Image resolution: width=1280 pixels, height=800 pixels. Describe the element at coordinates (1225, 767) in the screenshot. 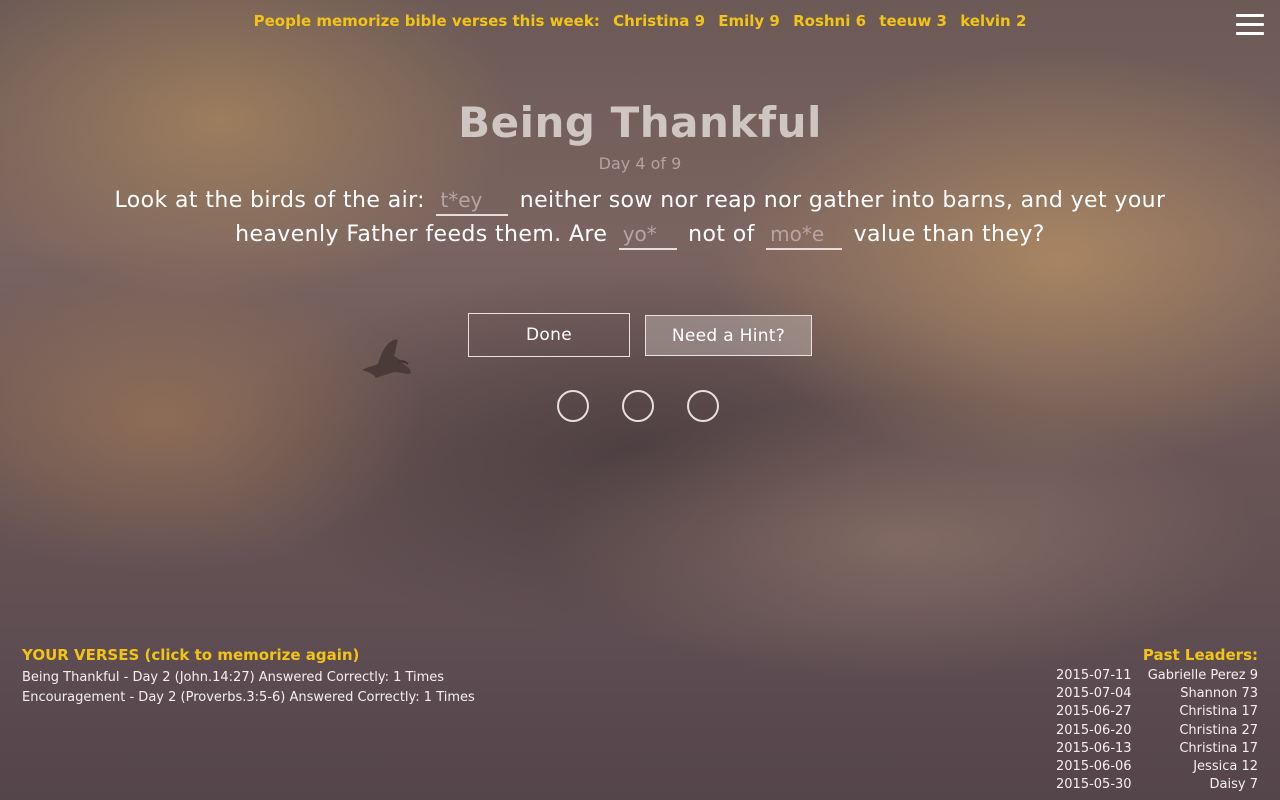

I see `leader-name: Jessica 12` at that location.